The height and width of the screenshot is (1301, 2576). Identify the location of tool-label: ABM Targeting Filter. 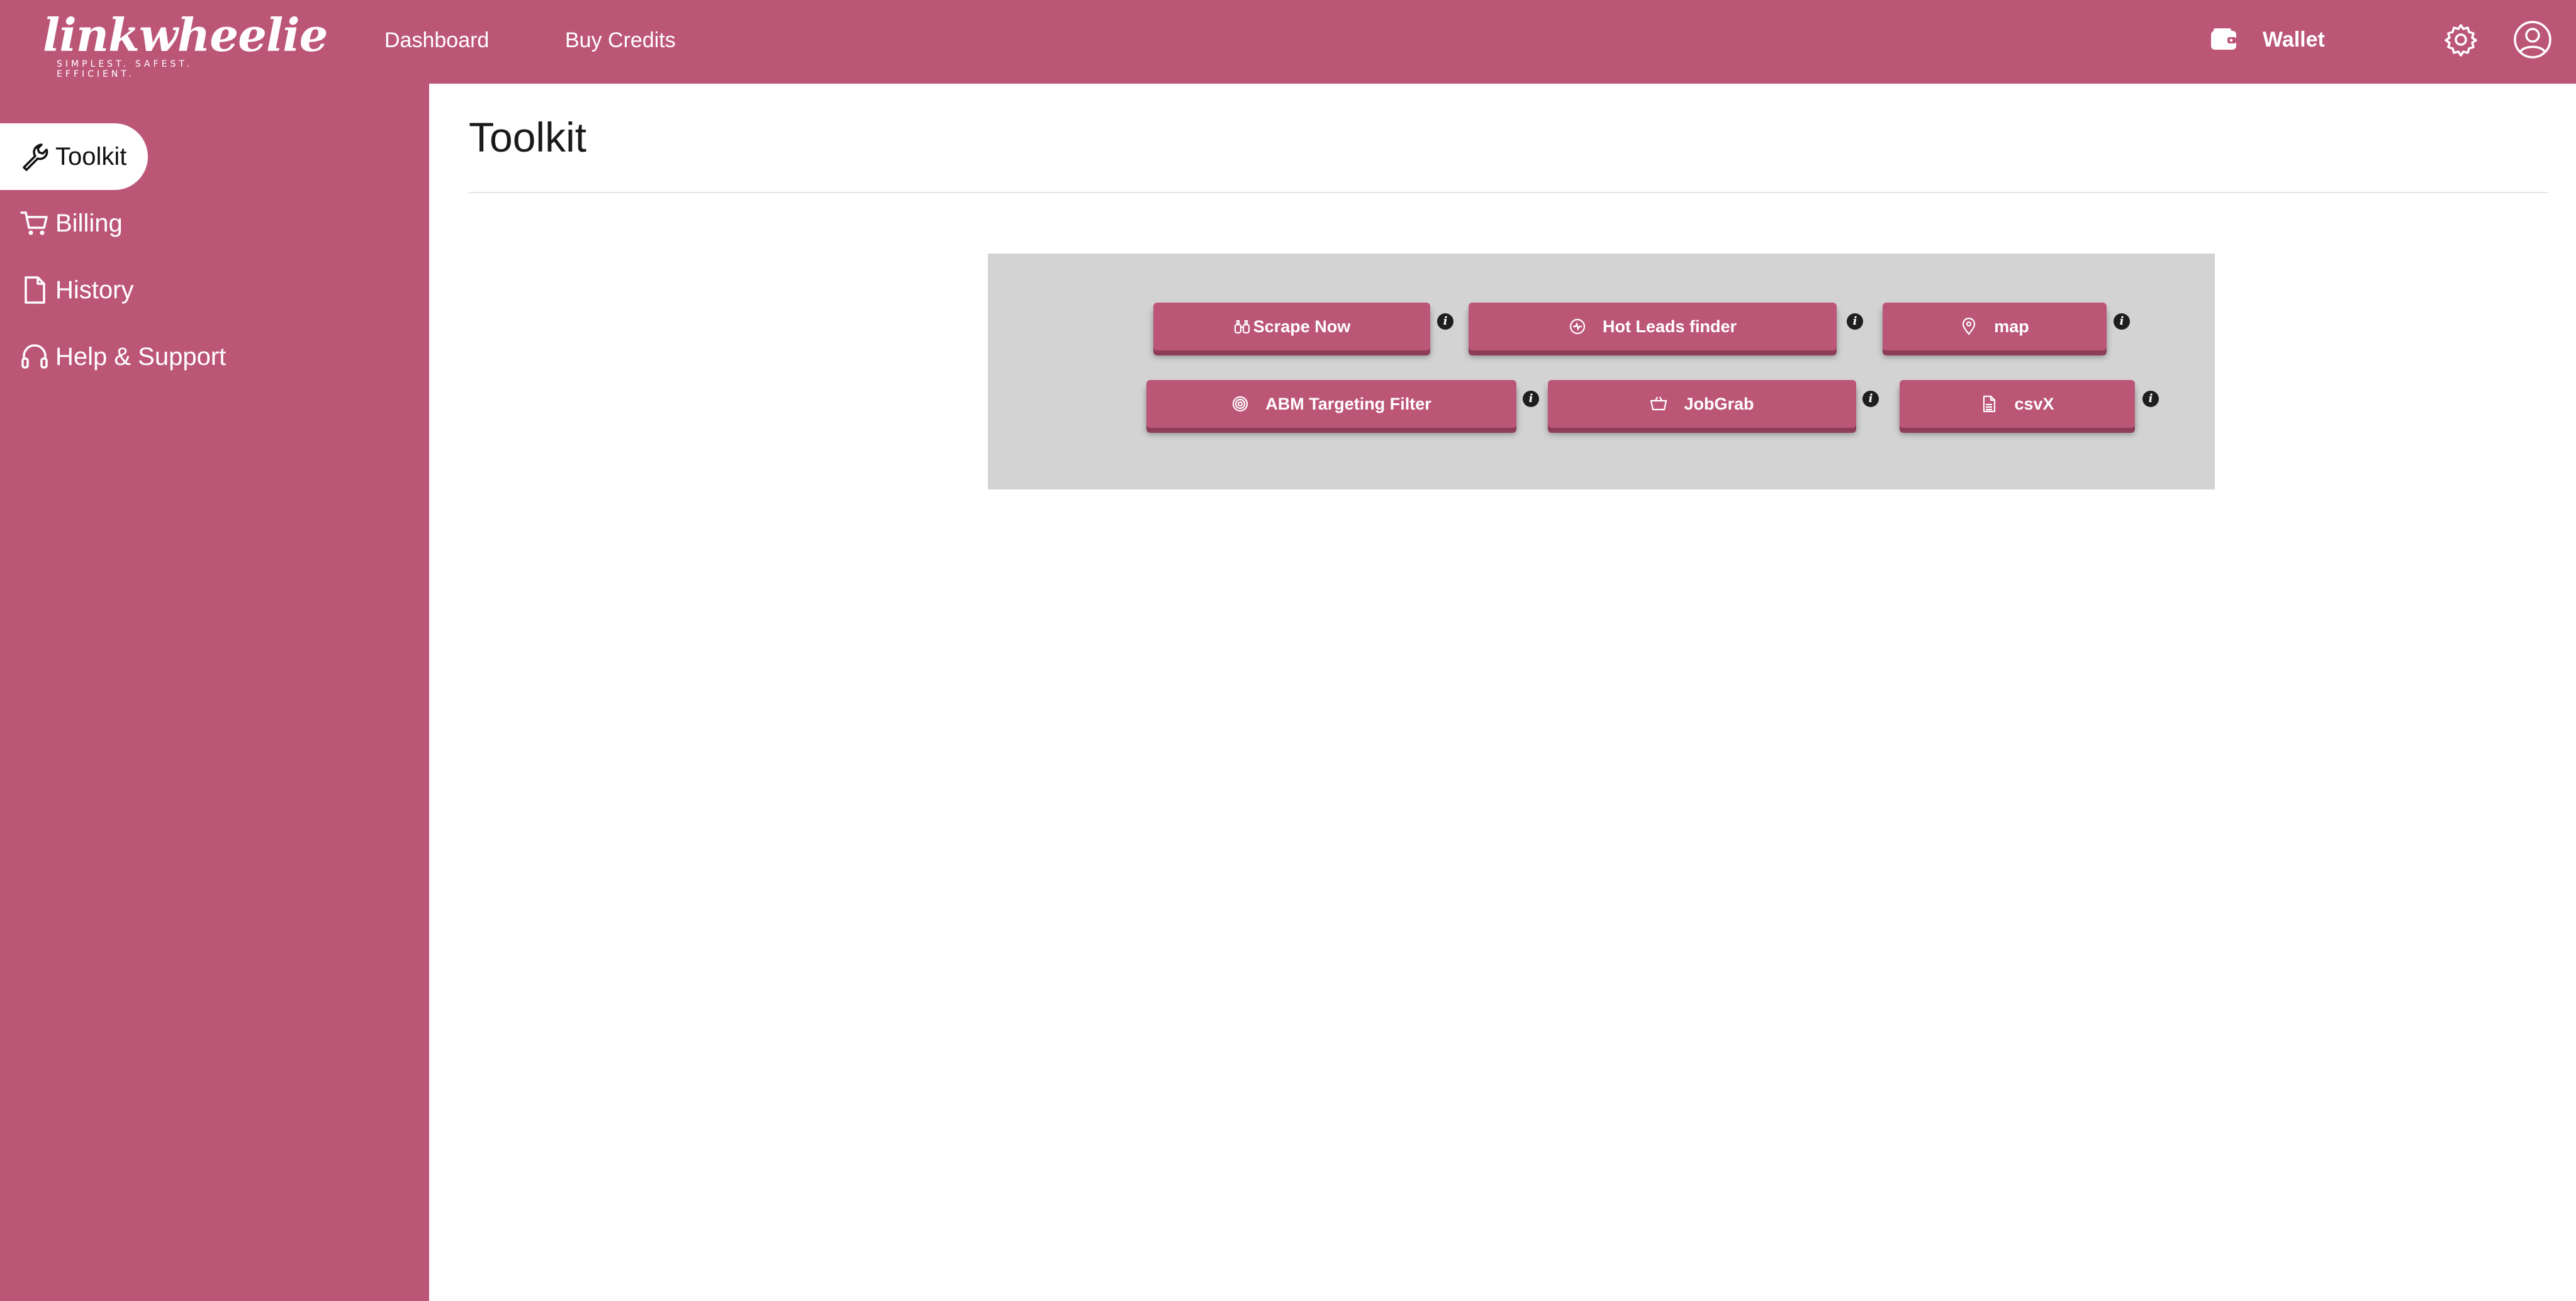
(1348, 403).